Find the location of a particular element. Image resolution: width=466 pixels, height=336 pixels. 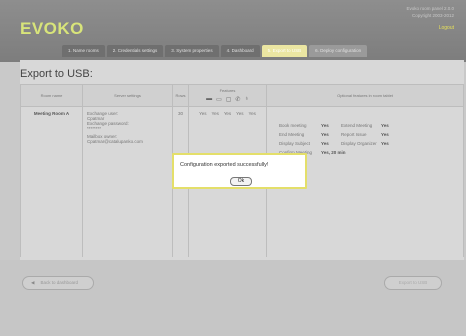

opt-label: Display Subject is located at coordinates (295, 143).